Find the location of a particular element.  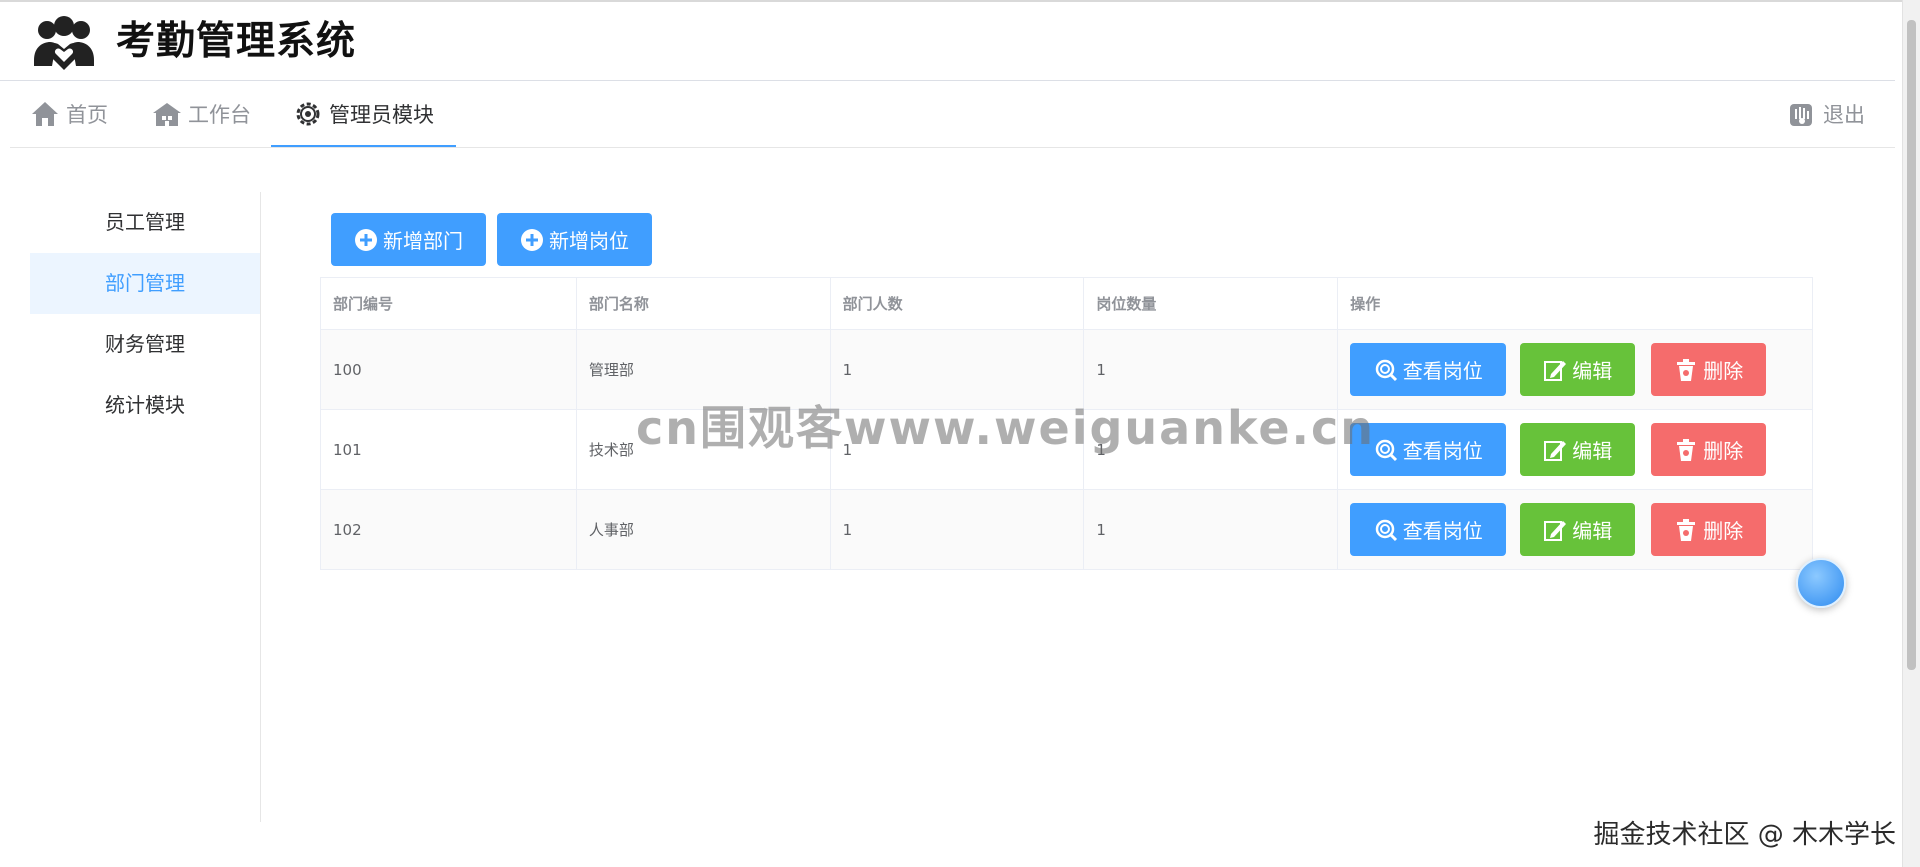

watermark-corner: 掘金技术社区 @ 木木学长 is located at coordinates (1744, 835).